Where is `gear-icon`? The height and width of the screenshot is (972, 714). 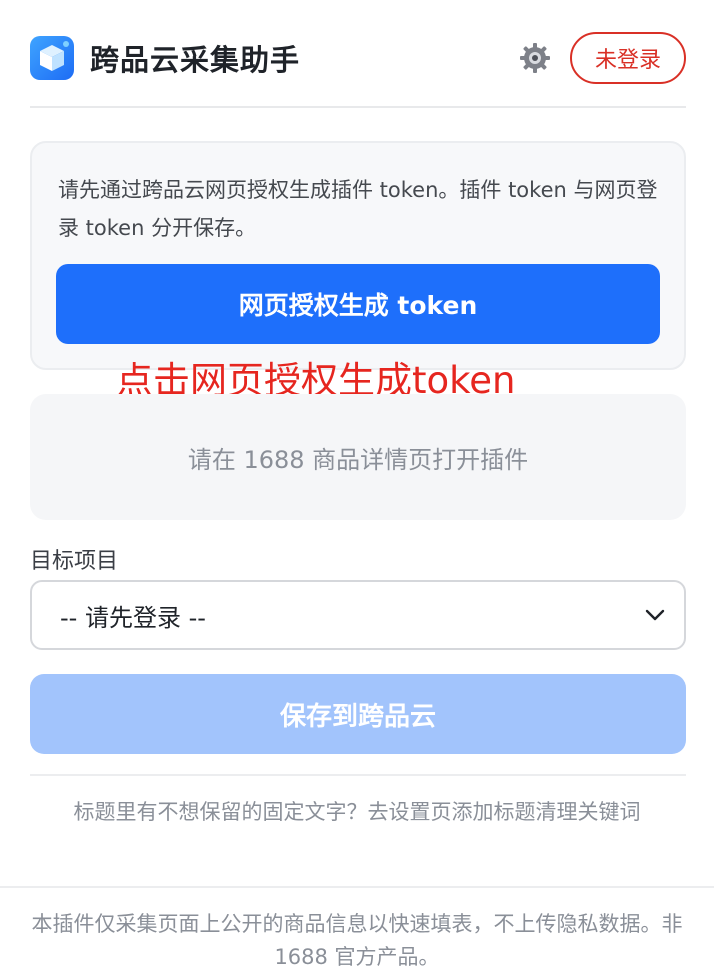
gear-icon is located at coordinates (535, 58).